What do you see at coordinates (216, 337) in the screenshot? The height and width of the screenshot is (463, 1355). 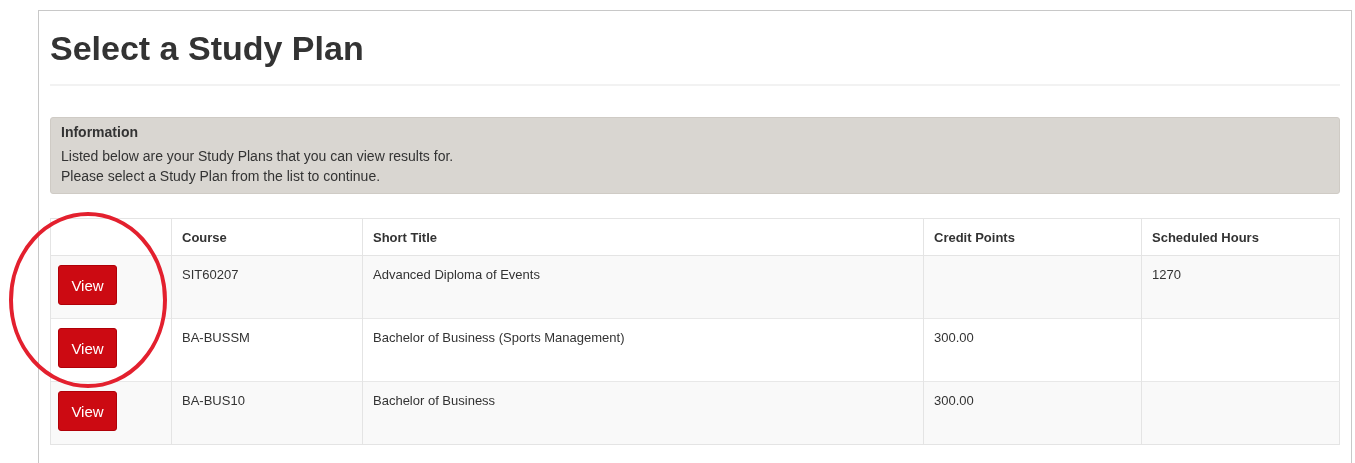 I see `table-cell: BA-BUSSM` at bounding box center [216, 337].